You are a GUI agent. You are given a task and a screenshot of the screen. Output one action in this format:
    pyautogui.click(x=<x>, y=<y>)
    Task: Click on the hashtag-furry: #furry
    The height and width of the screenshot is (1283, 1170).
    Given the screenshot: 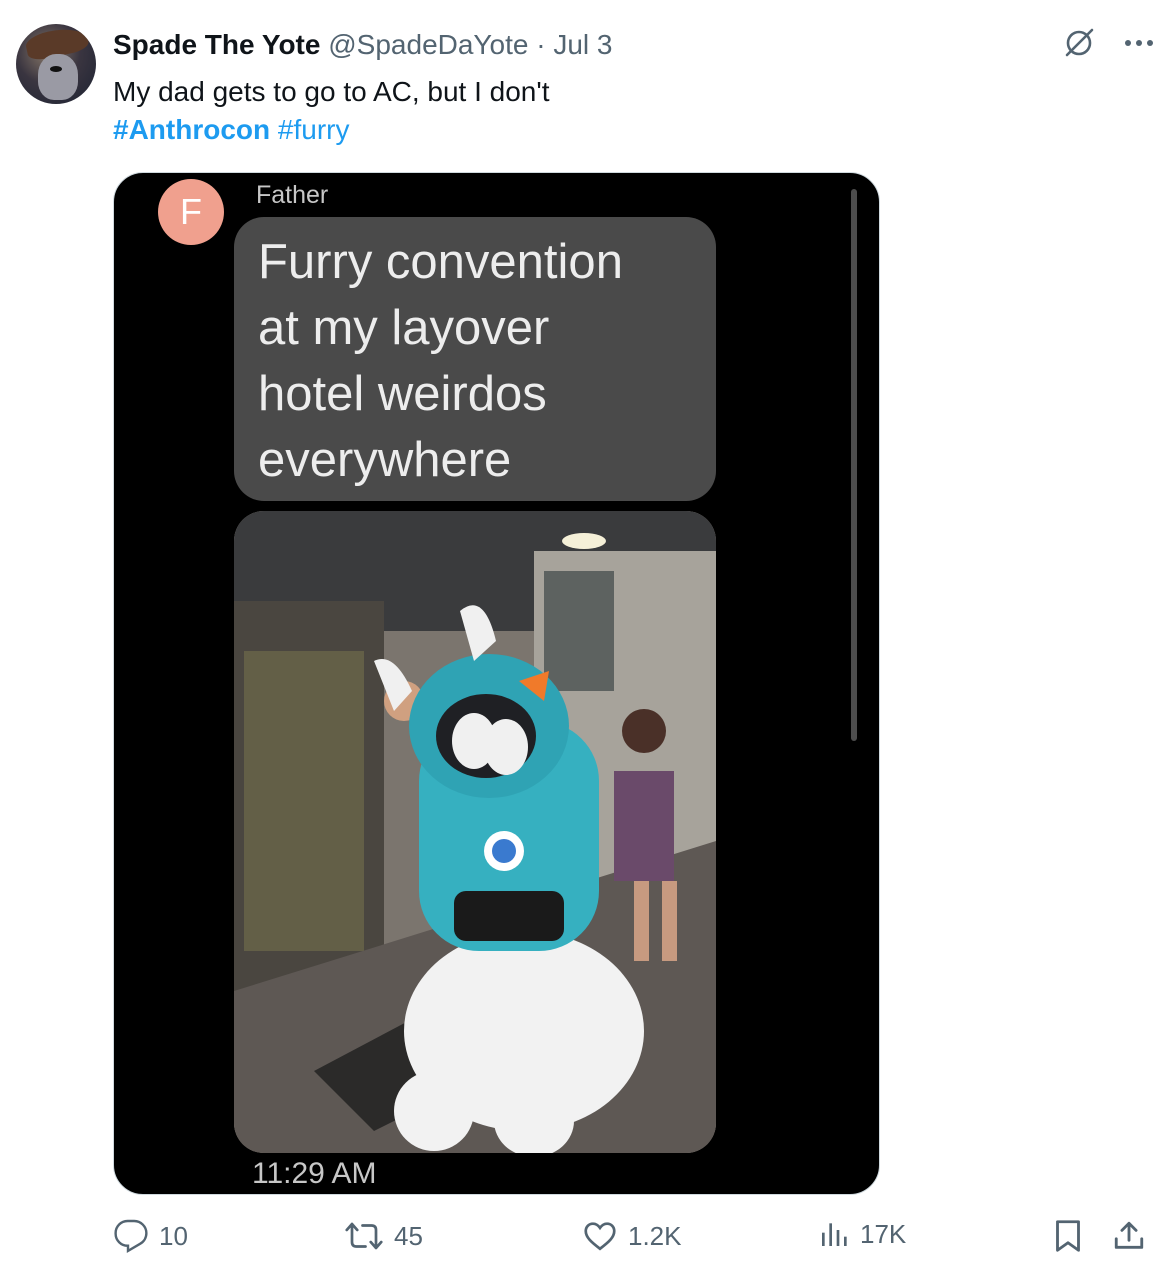 What is the action you would take?
    pyautogui.click(x=314, y=129)
    